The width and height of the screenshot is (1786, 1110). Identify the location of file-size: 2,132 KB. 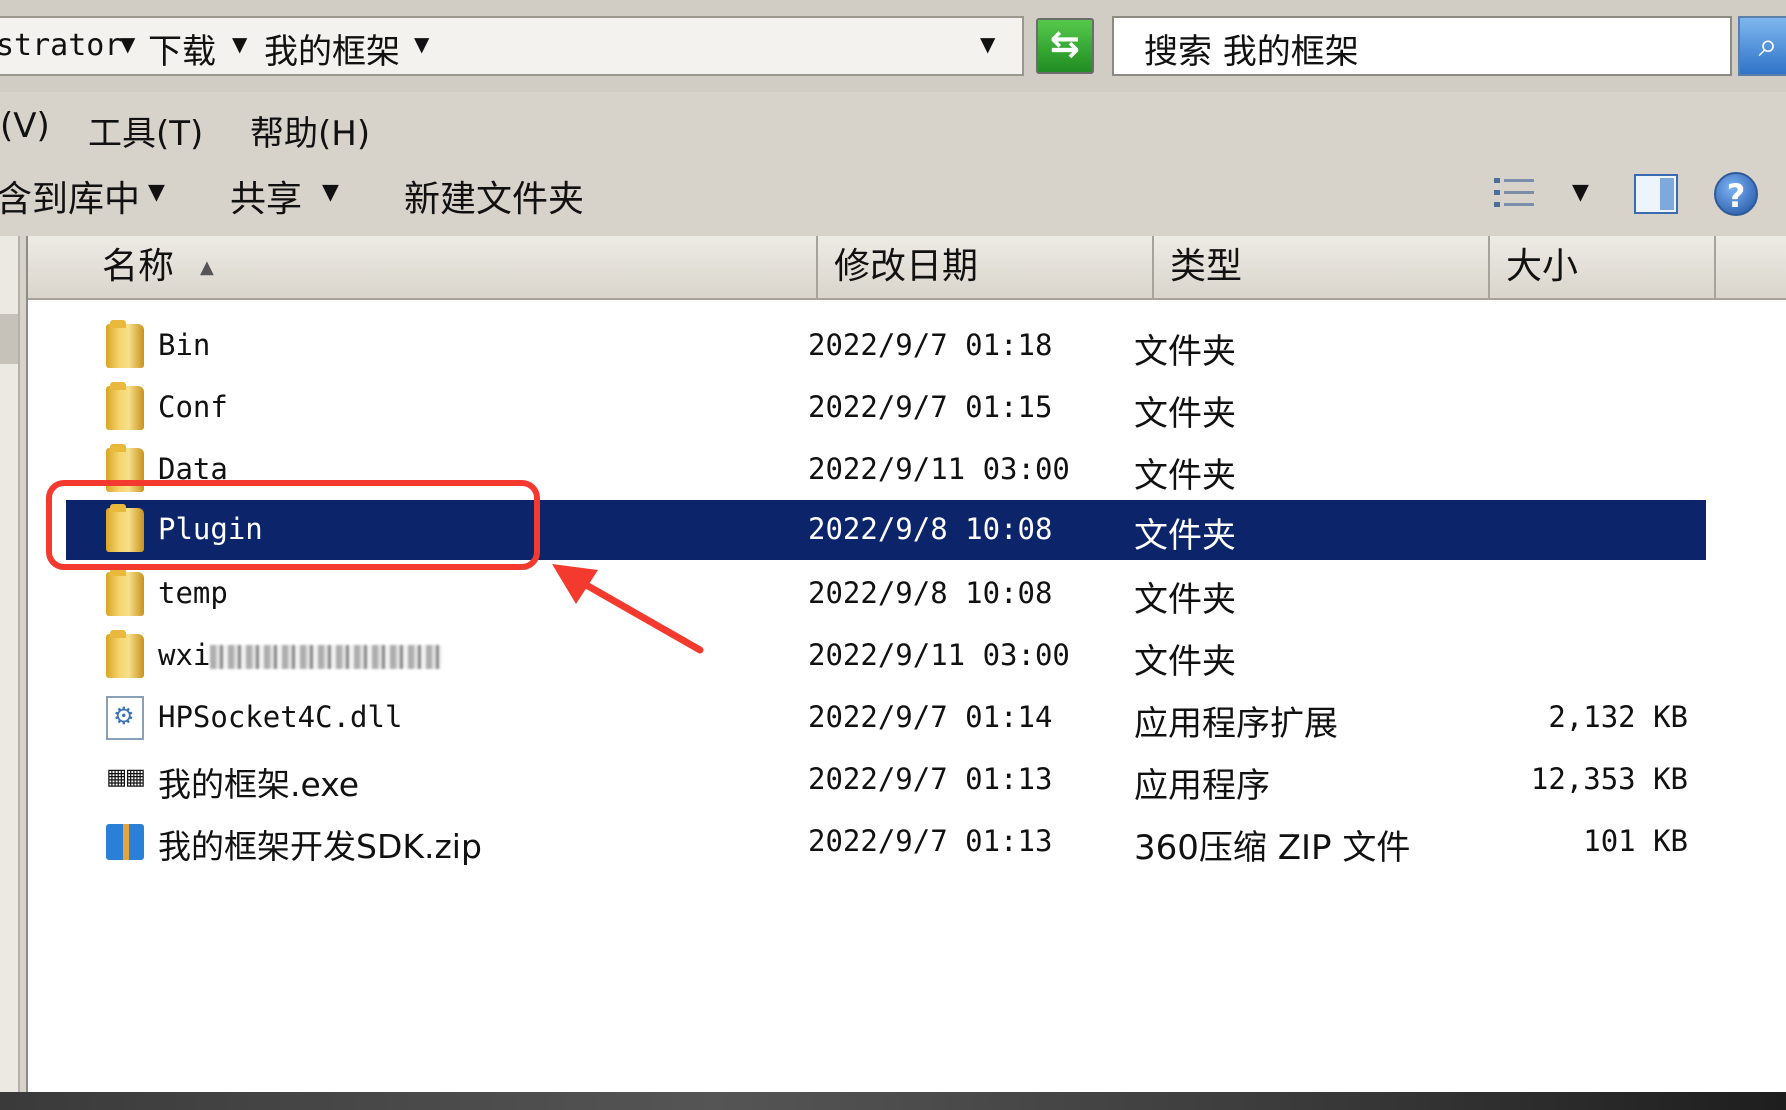
(1618, 717).